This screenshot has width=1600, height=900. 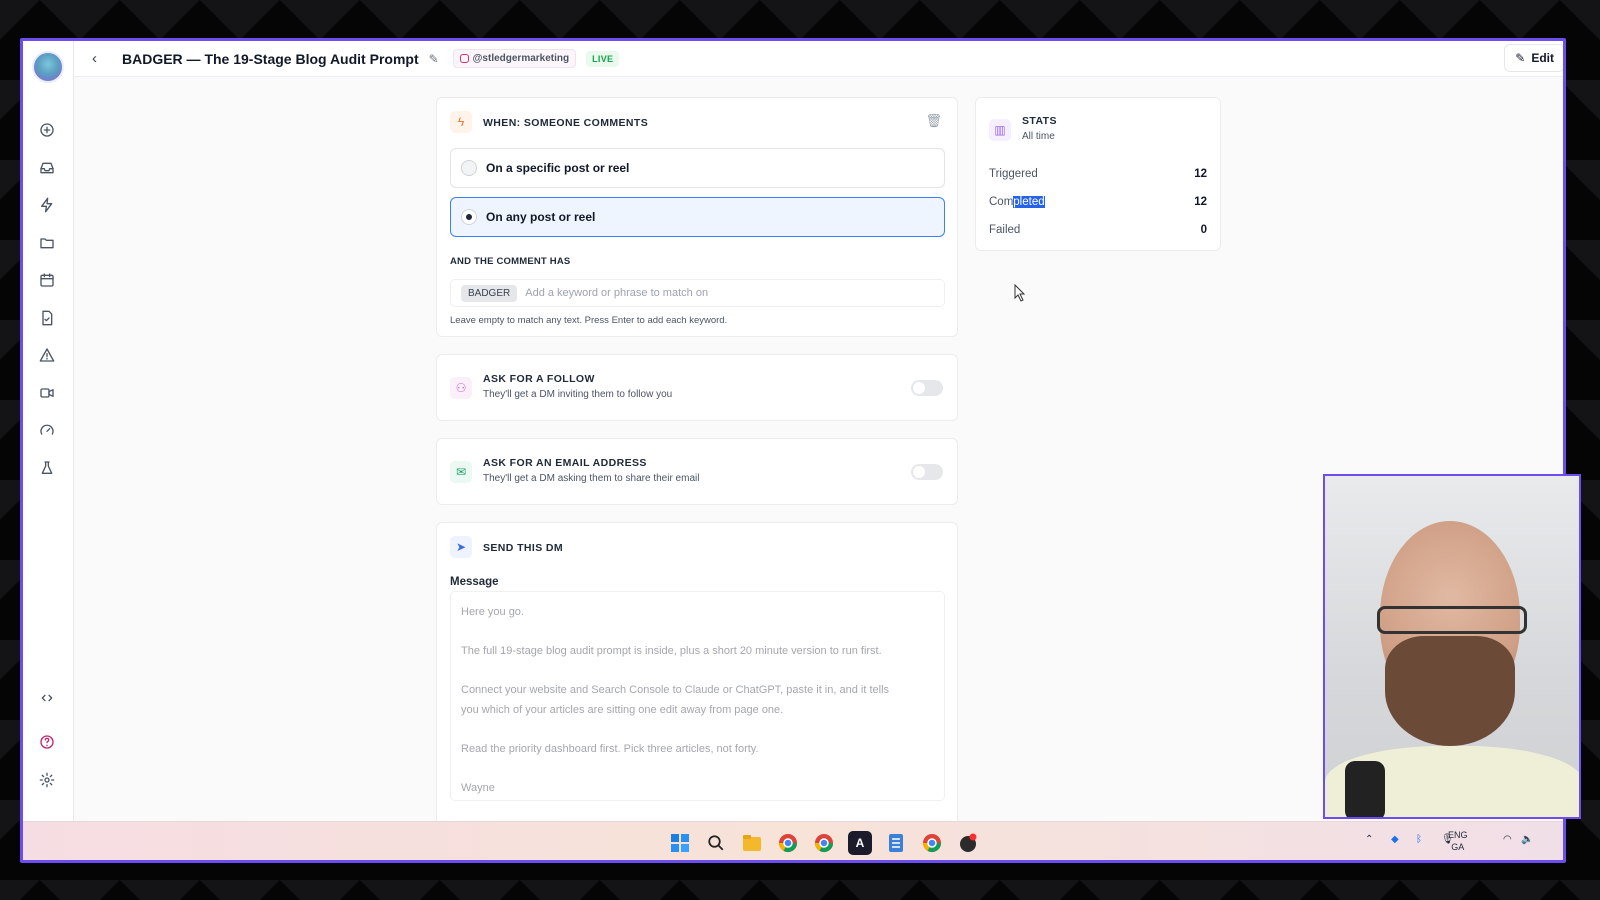 I want to click on mouse-cursor-icon, so click(x=1020, y=293).